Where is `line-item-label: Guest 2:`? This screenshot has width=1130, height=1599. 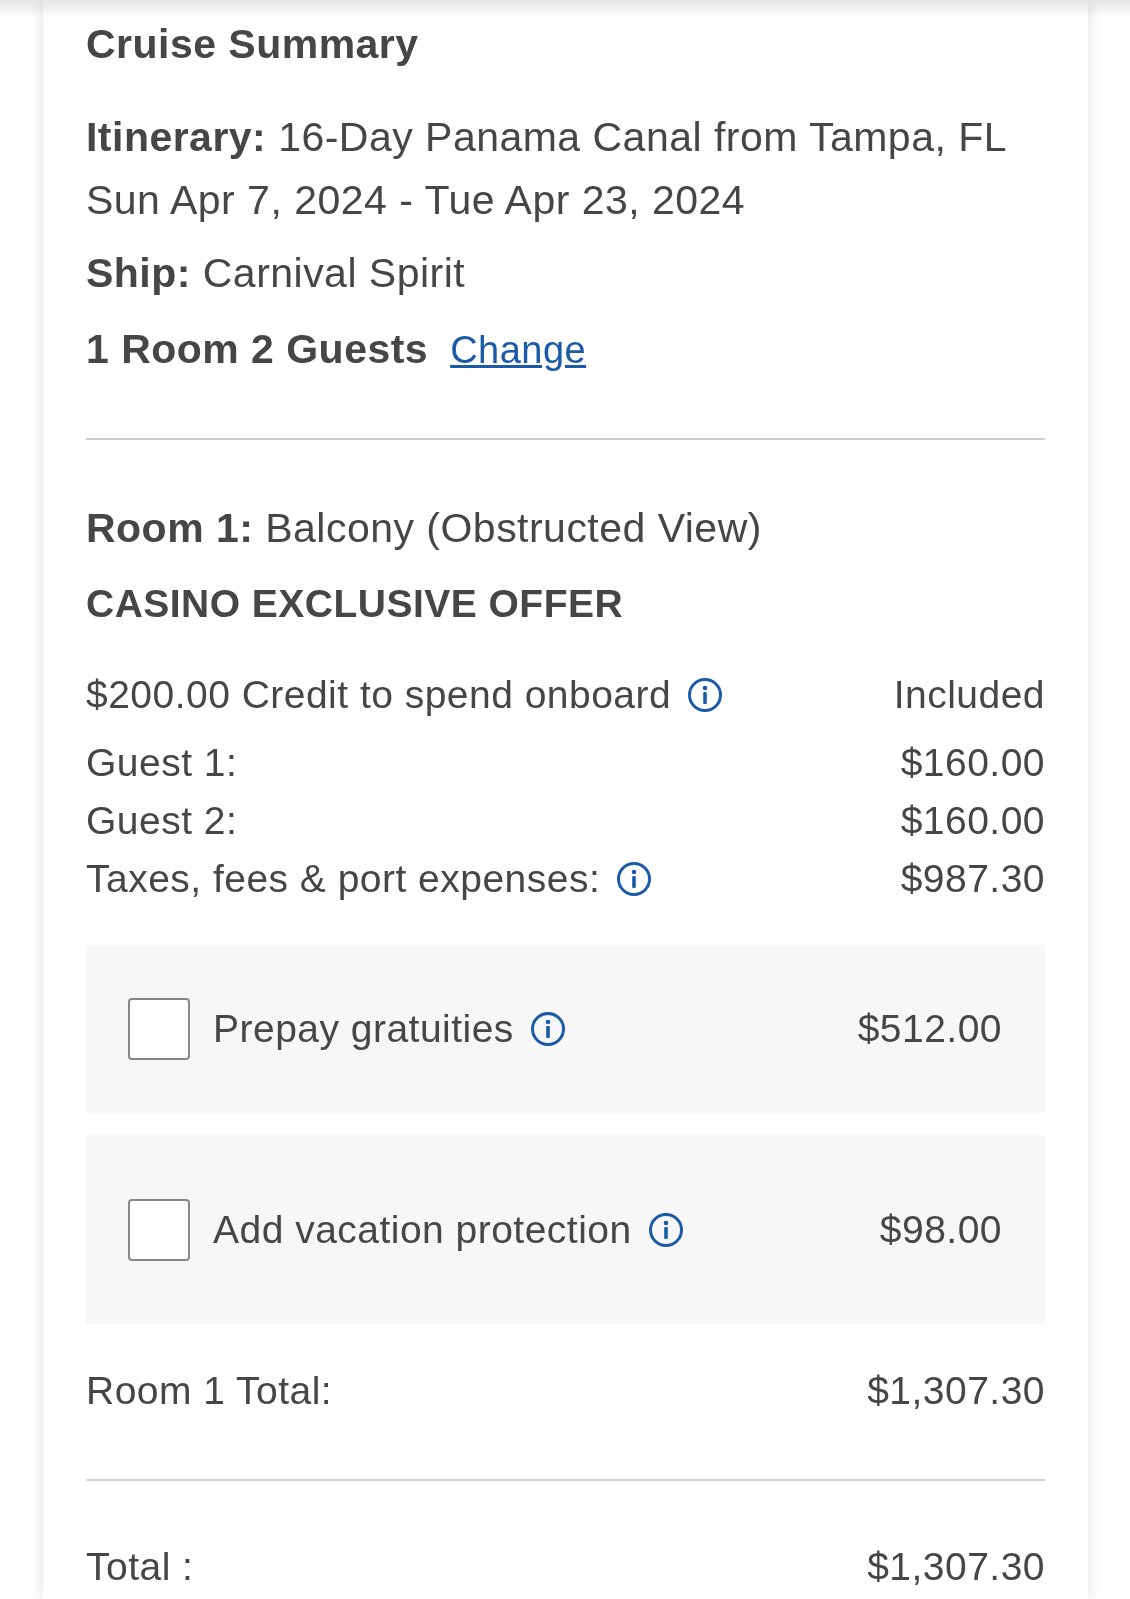 line-item-label: Guest 2: is located at coordinates (162, 821).